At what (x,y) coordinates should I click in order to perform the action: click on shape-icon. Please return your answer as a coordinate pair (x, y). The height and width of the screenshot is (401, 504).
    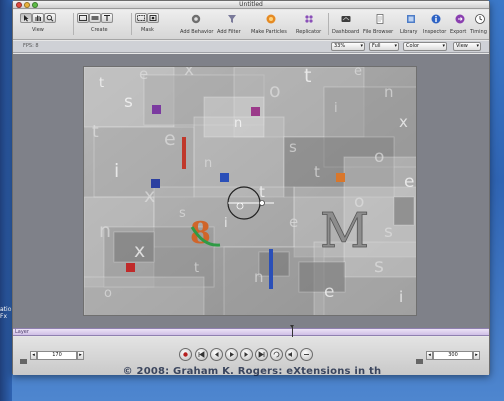
    Looking at the image, I should click on (95, 18).